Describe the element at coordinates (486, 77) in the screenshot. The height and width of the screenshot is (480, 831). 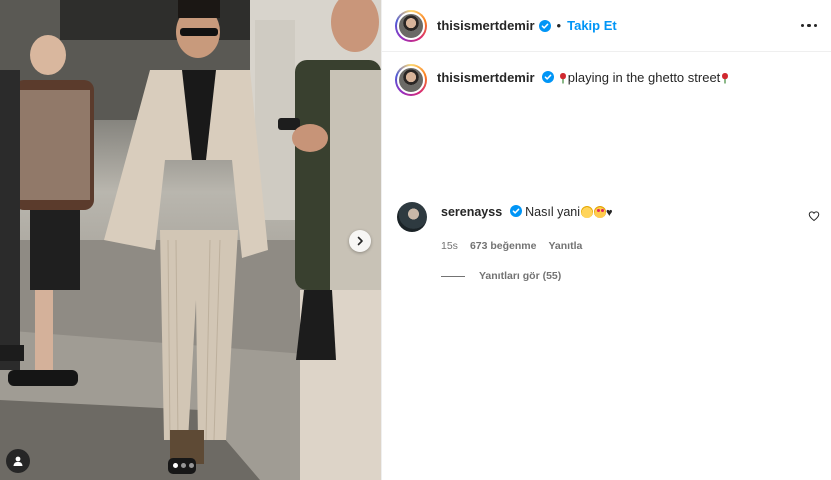
I see `caption-username: thisismertdemir` at that location.